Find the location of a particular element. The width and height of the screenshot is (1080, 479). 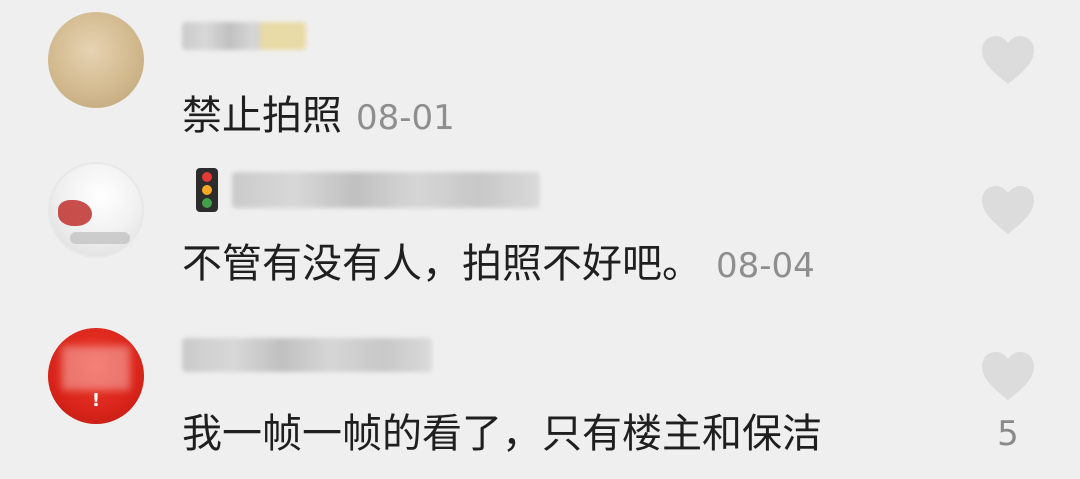

comment-text-line: 我一帧一帧的看了，只有楼主和保洁 is located at coordinates (502, 434).